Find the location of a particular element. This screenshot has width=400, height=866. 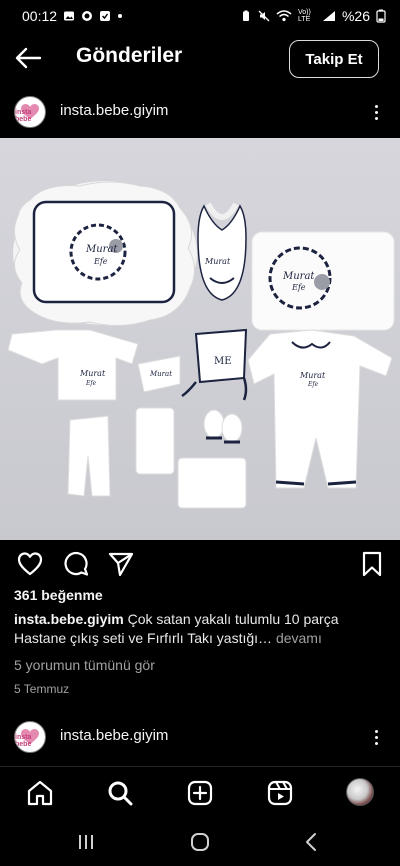

signal-icon is located at coordinates (328, 16).